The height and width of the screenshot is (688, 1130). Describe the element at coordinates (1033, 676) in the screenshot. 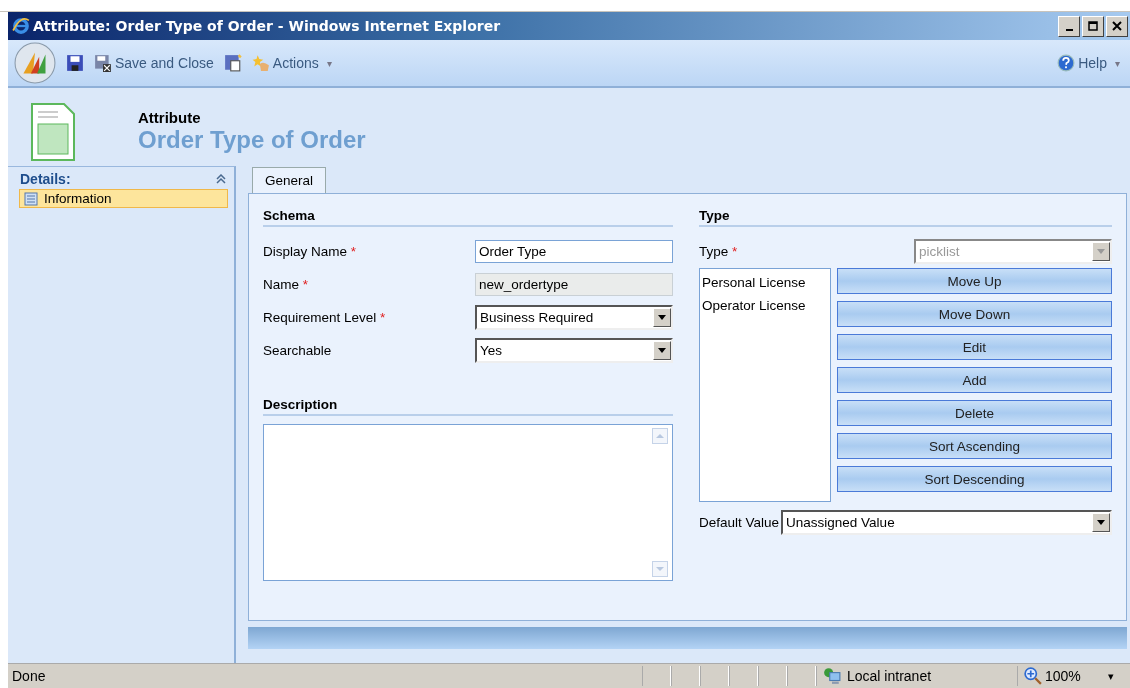

I see `magnifier-icon` at that location.